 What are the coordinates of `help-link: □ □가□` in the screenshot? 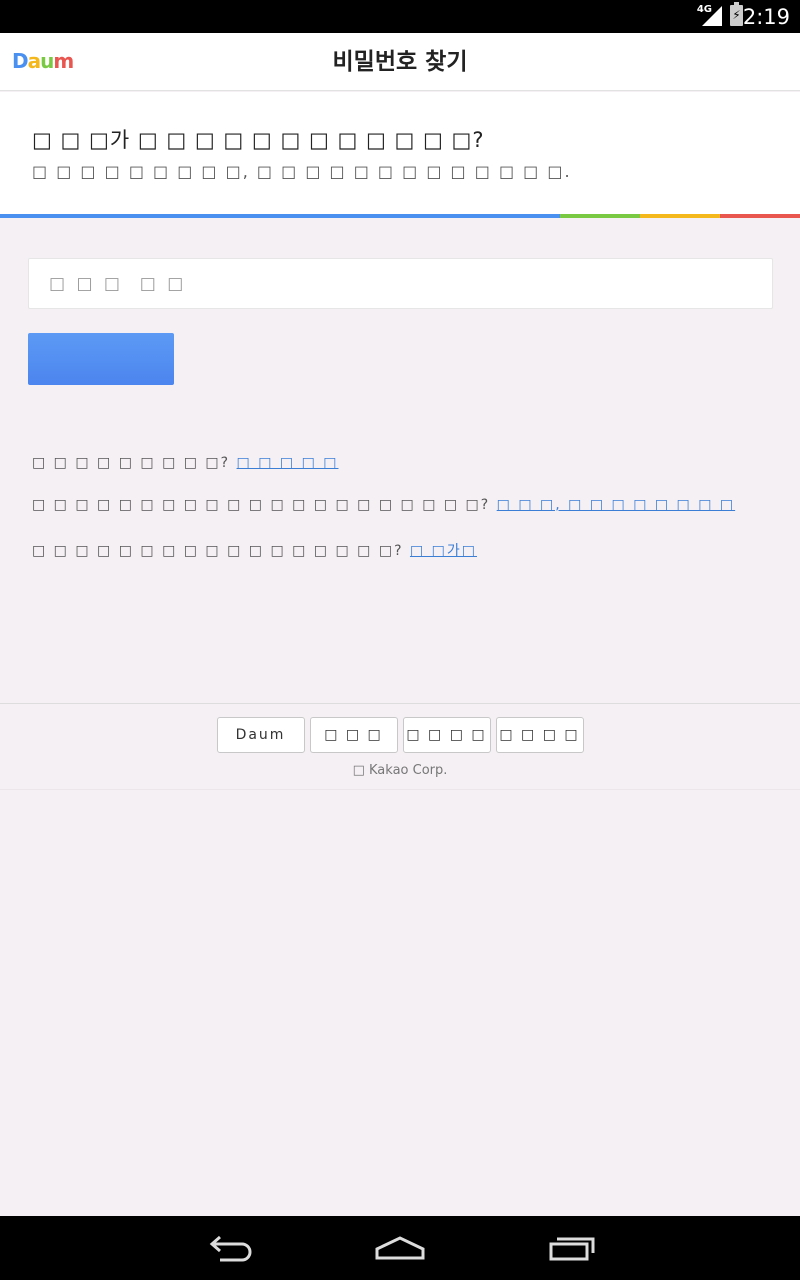 It's located at (443, 551).